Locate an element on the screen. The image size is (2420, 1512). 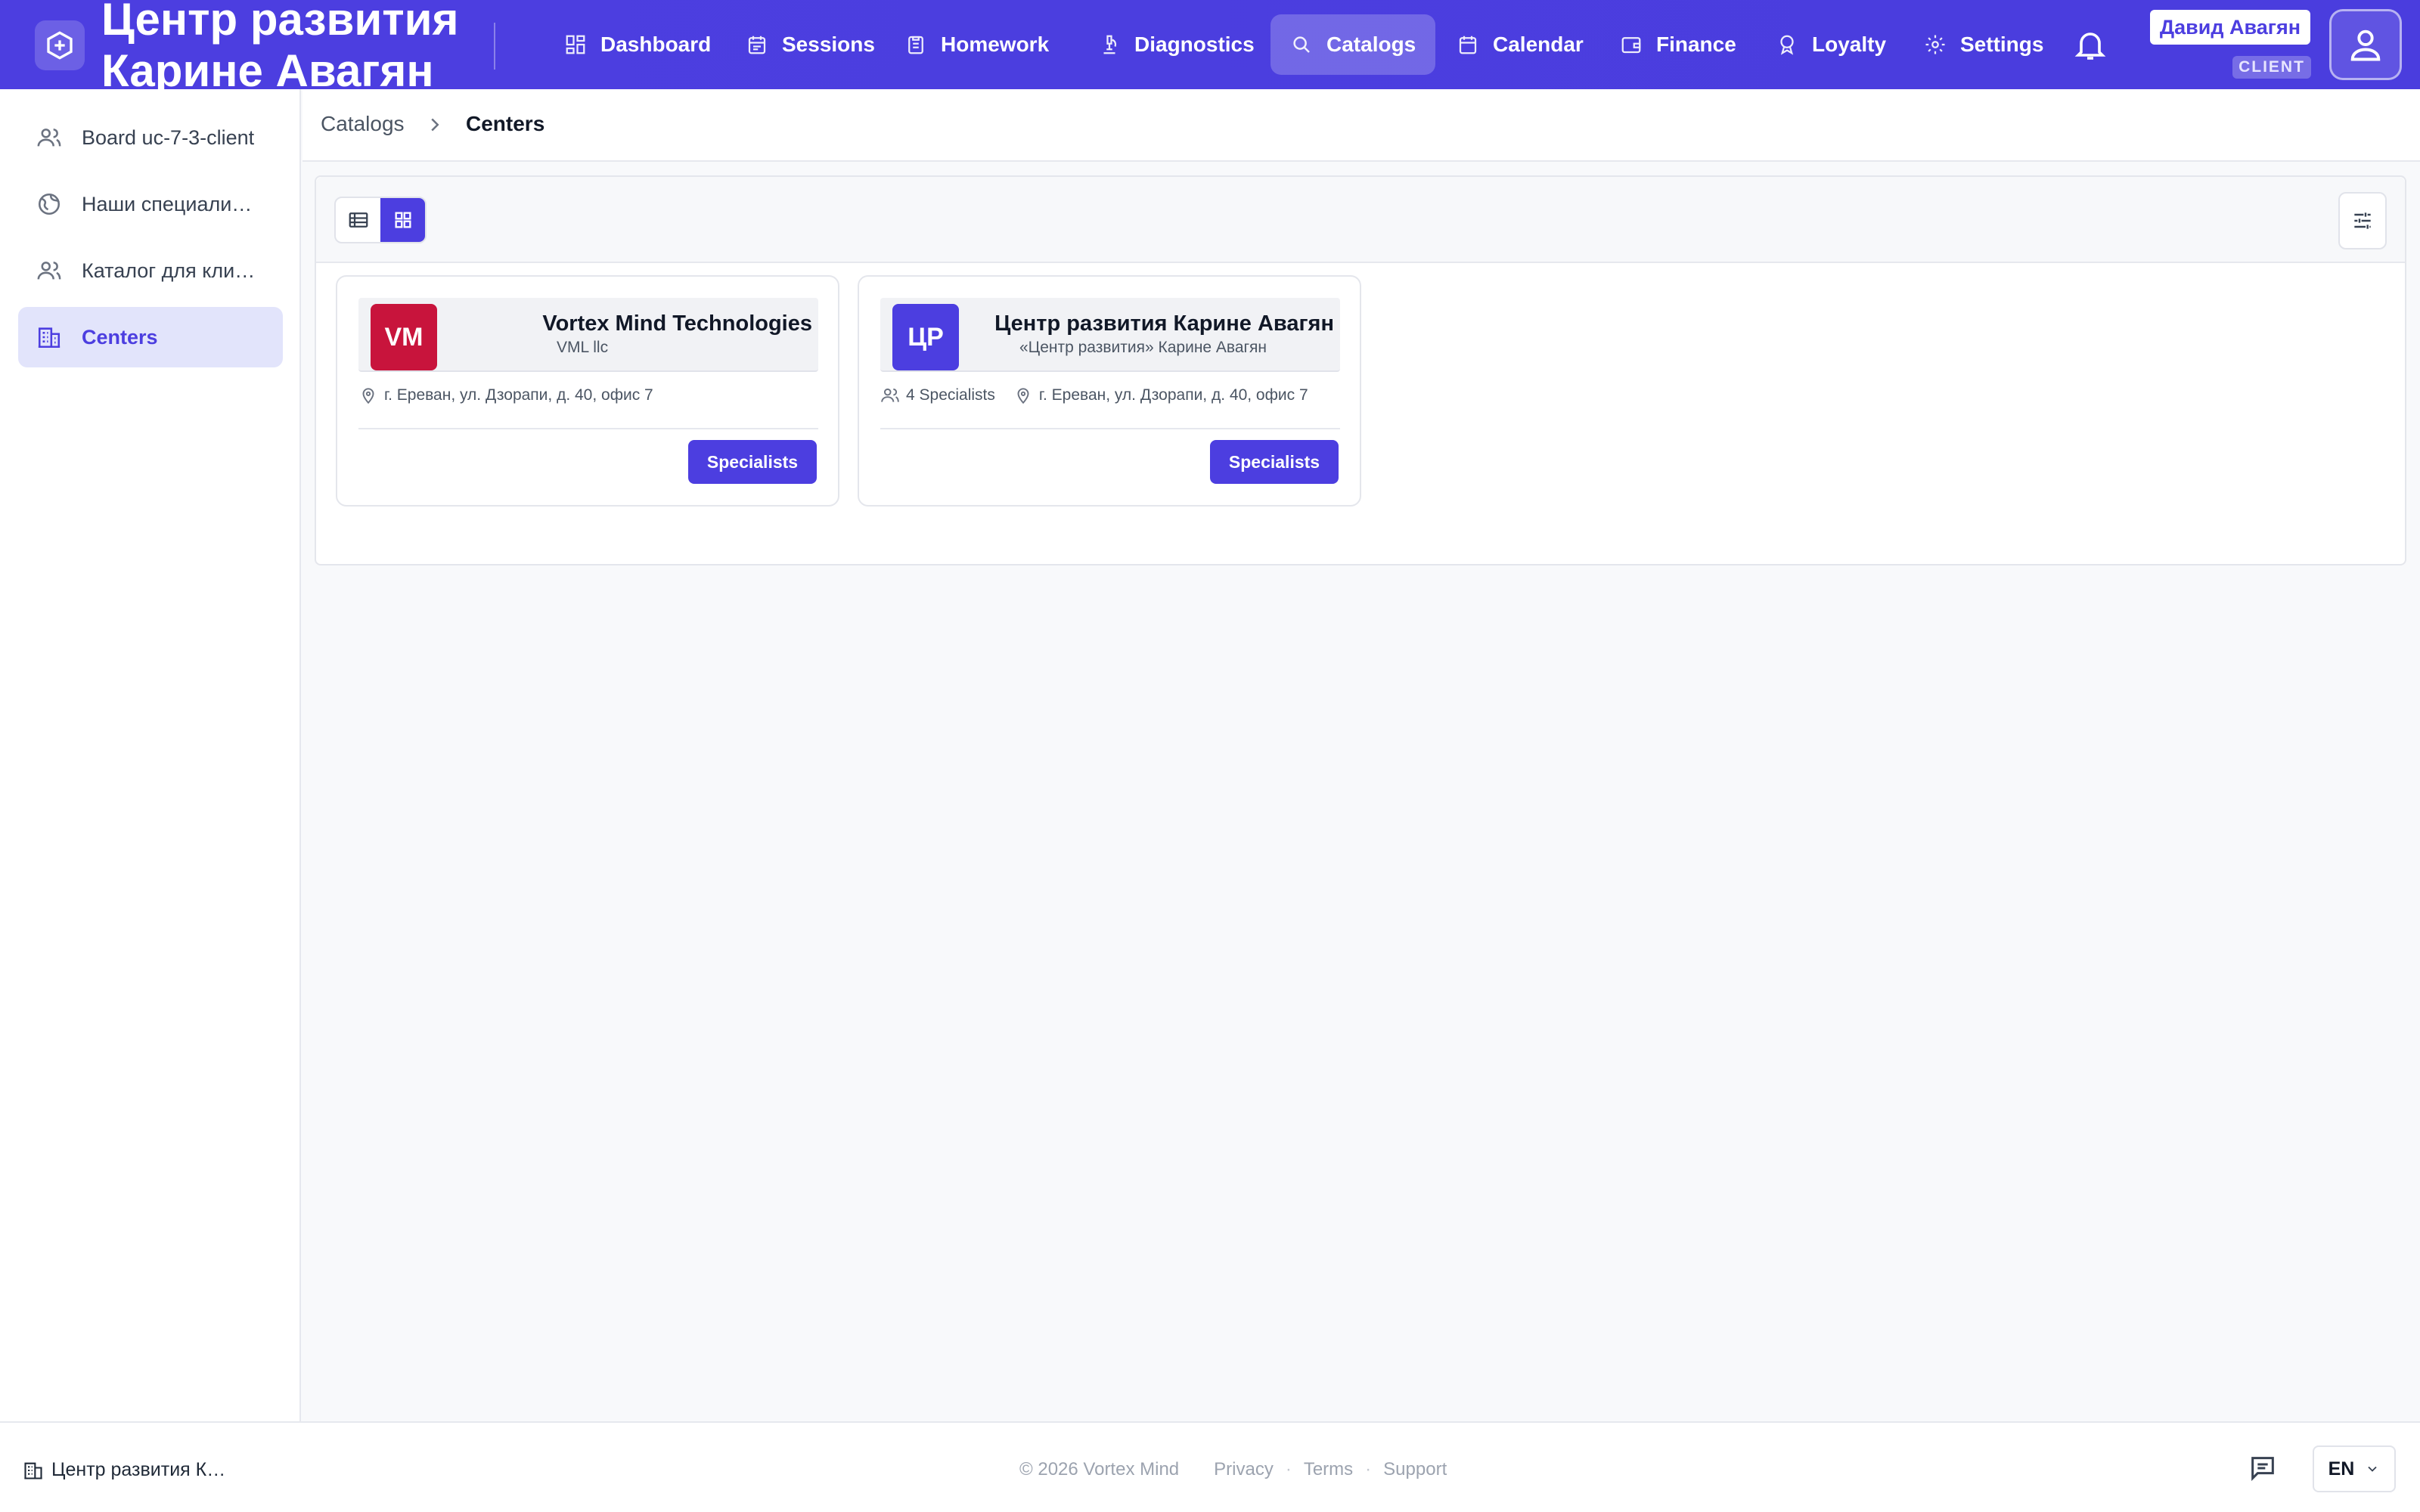
sidebar-item-label: Board uc-7-3-client is located at coordinates (168, 137).